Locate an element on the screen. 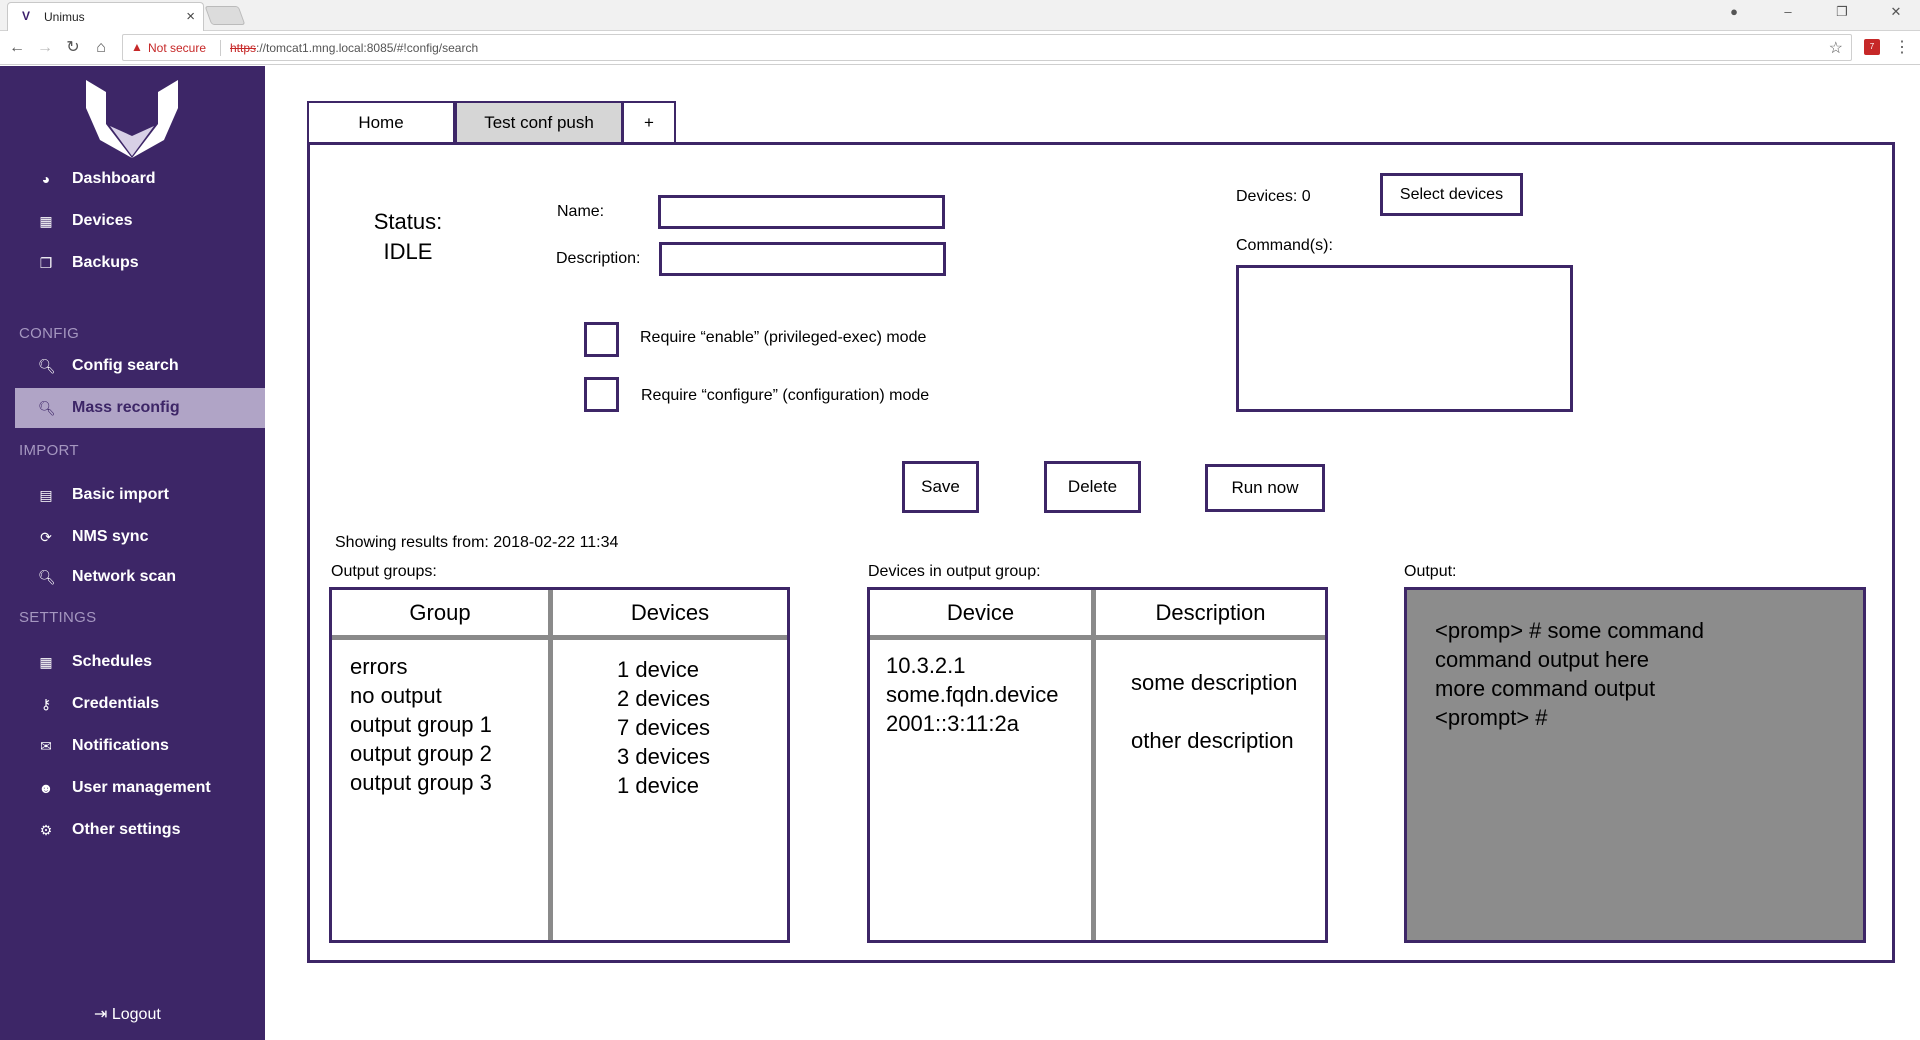 Image resolution: width=1920 pixels, height=1040 pixels. home-icon: ⌂ is located at coordinates (101, 48).